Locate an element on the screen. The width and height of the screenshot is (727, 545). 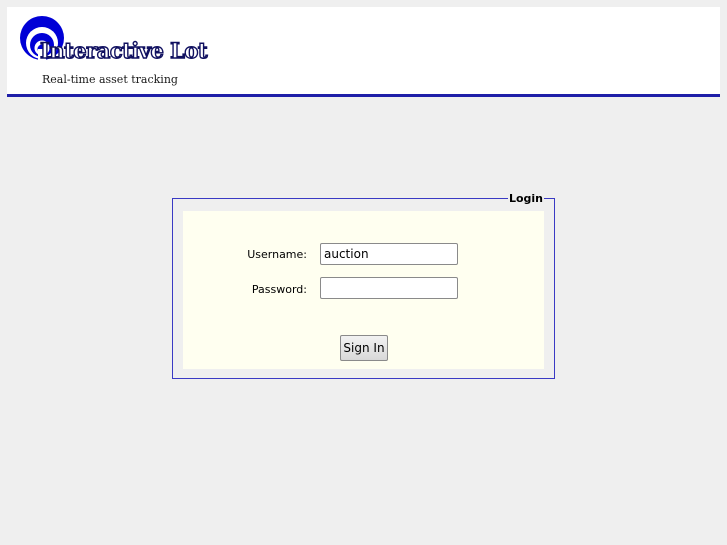
password-input is located at coordinates (389, 288).